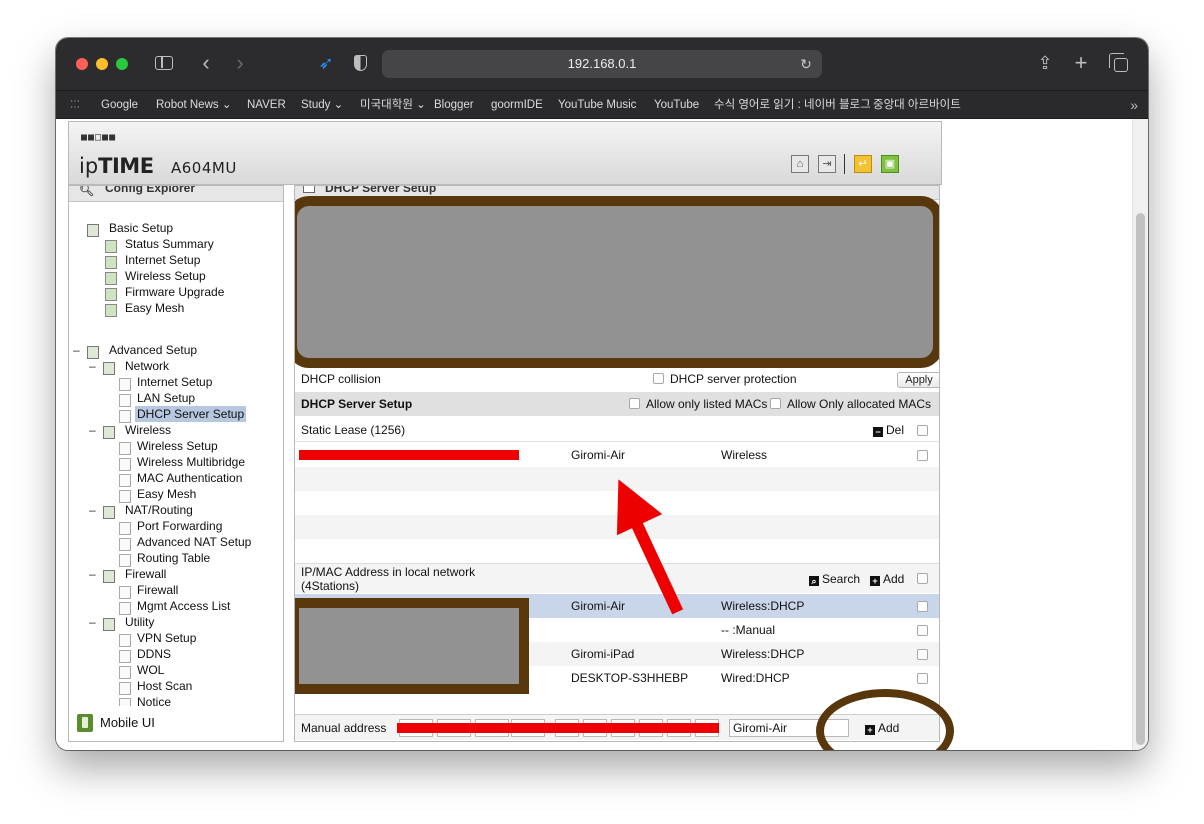  What do you see at coordinates (887, 579) in the screenshot?
I see `add-button: + Add` at bounding box center [887, 579].